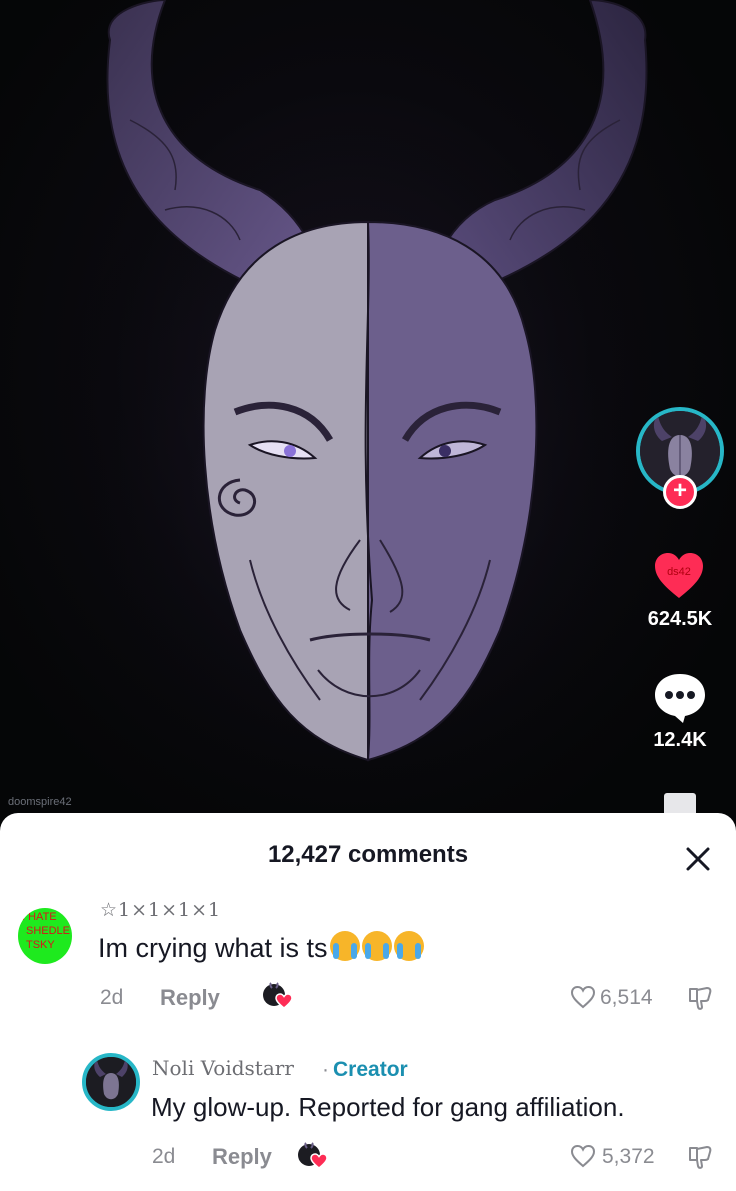 This screenshot has width=736, height=1191. What do you see at coordinates (680, 619) in the screenshot?
I see `like-count: 624.5K` at bounding box center [680, 619].